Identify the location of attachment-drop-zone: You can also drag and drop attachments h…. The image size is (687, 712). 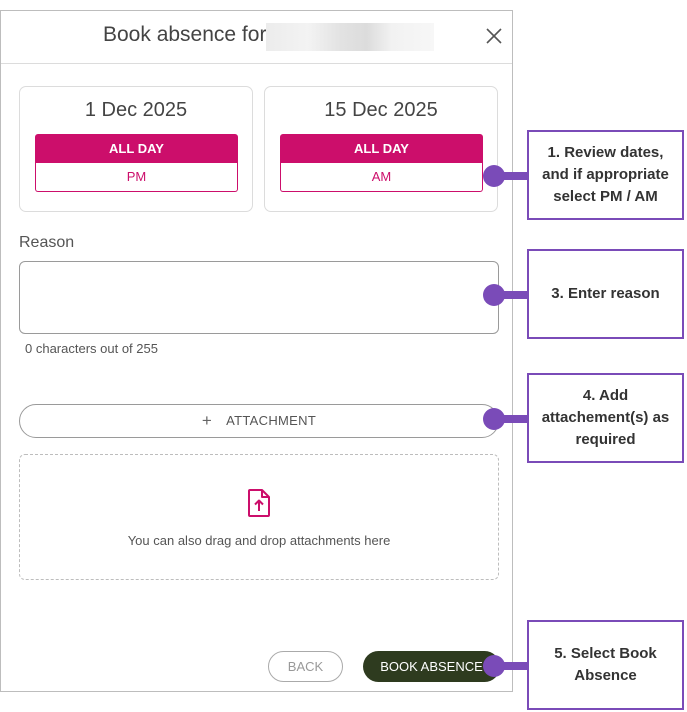
(259, 517).